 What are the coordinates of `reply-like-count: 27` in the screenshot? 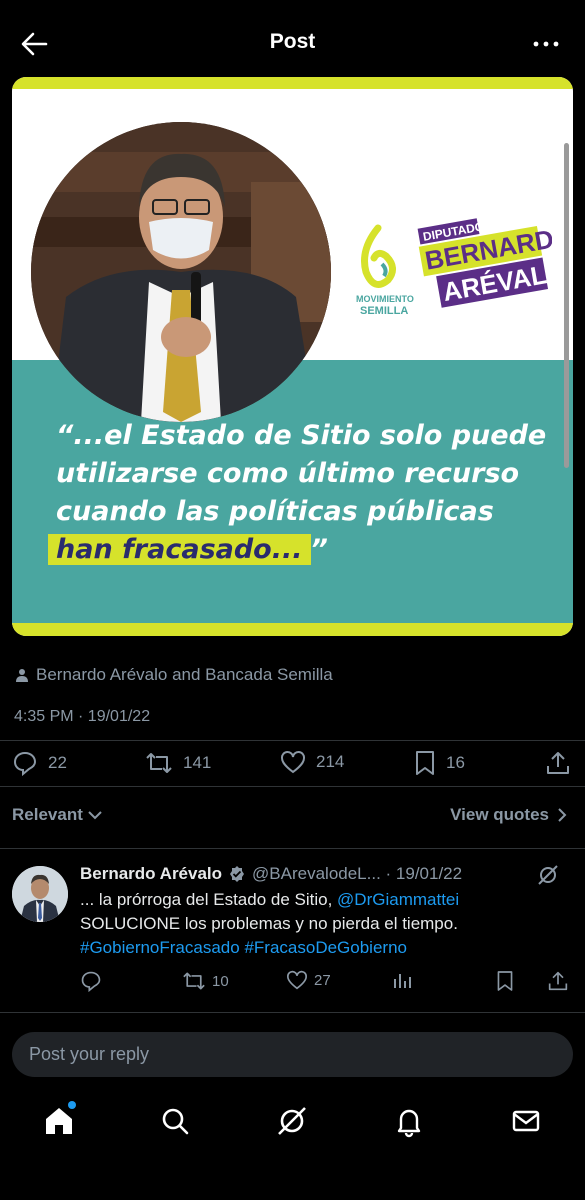 It's located at (322, 980).